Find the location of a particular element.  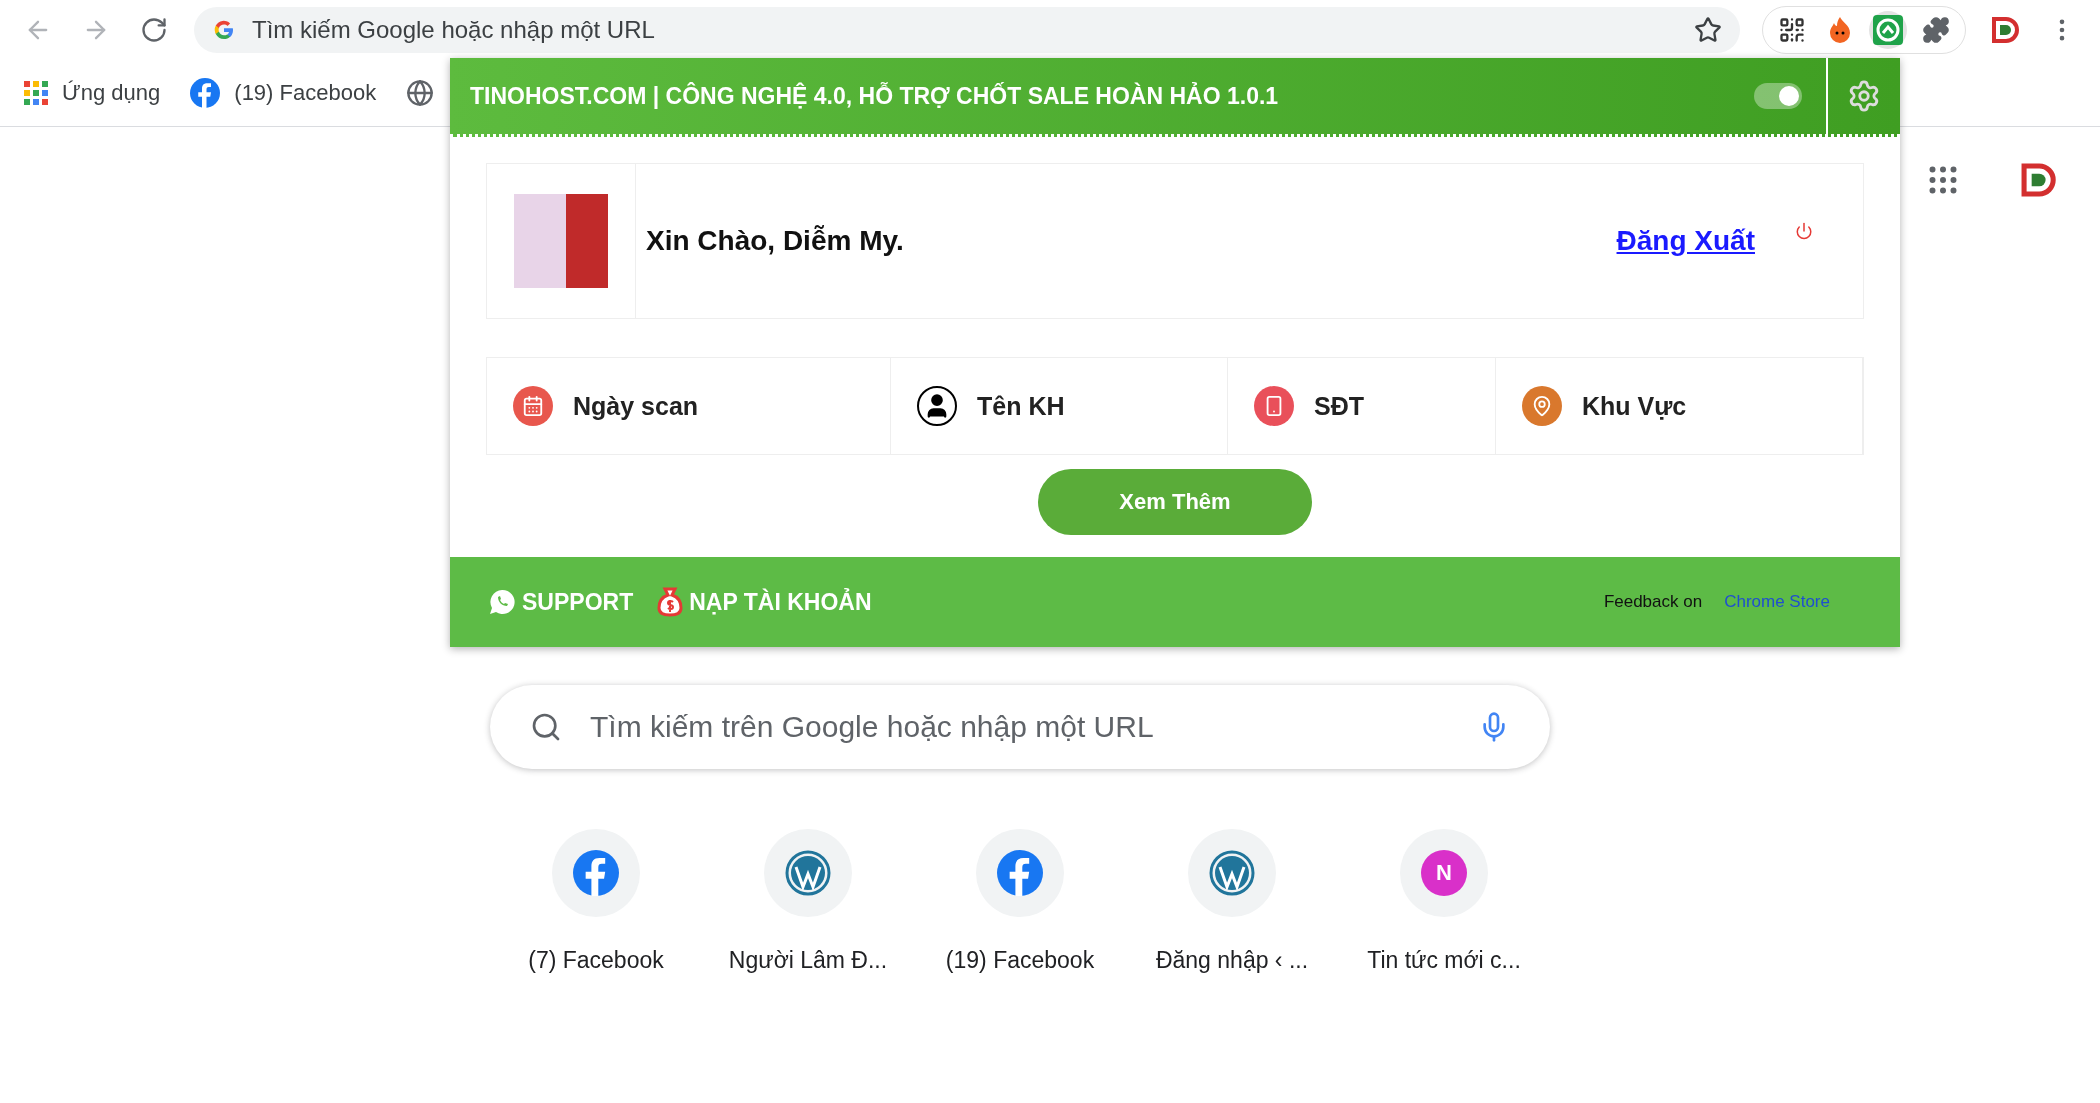

field-label: Khu Vực is located at coordinates (1634, 406).